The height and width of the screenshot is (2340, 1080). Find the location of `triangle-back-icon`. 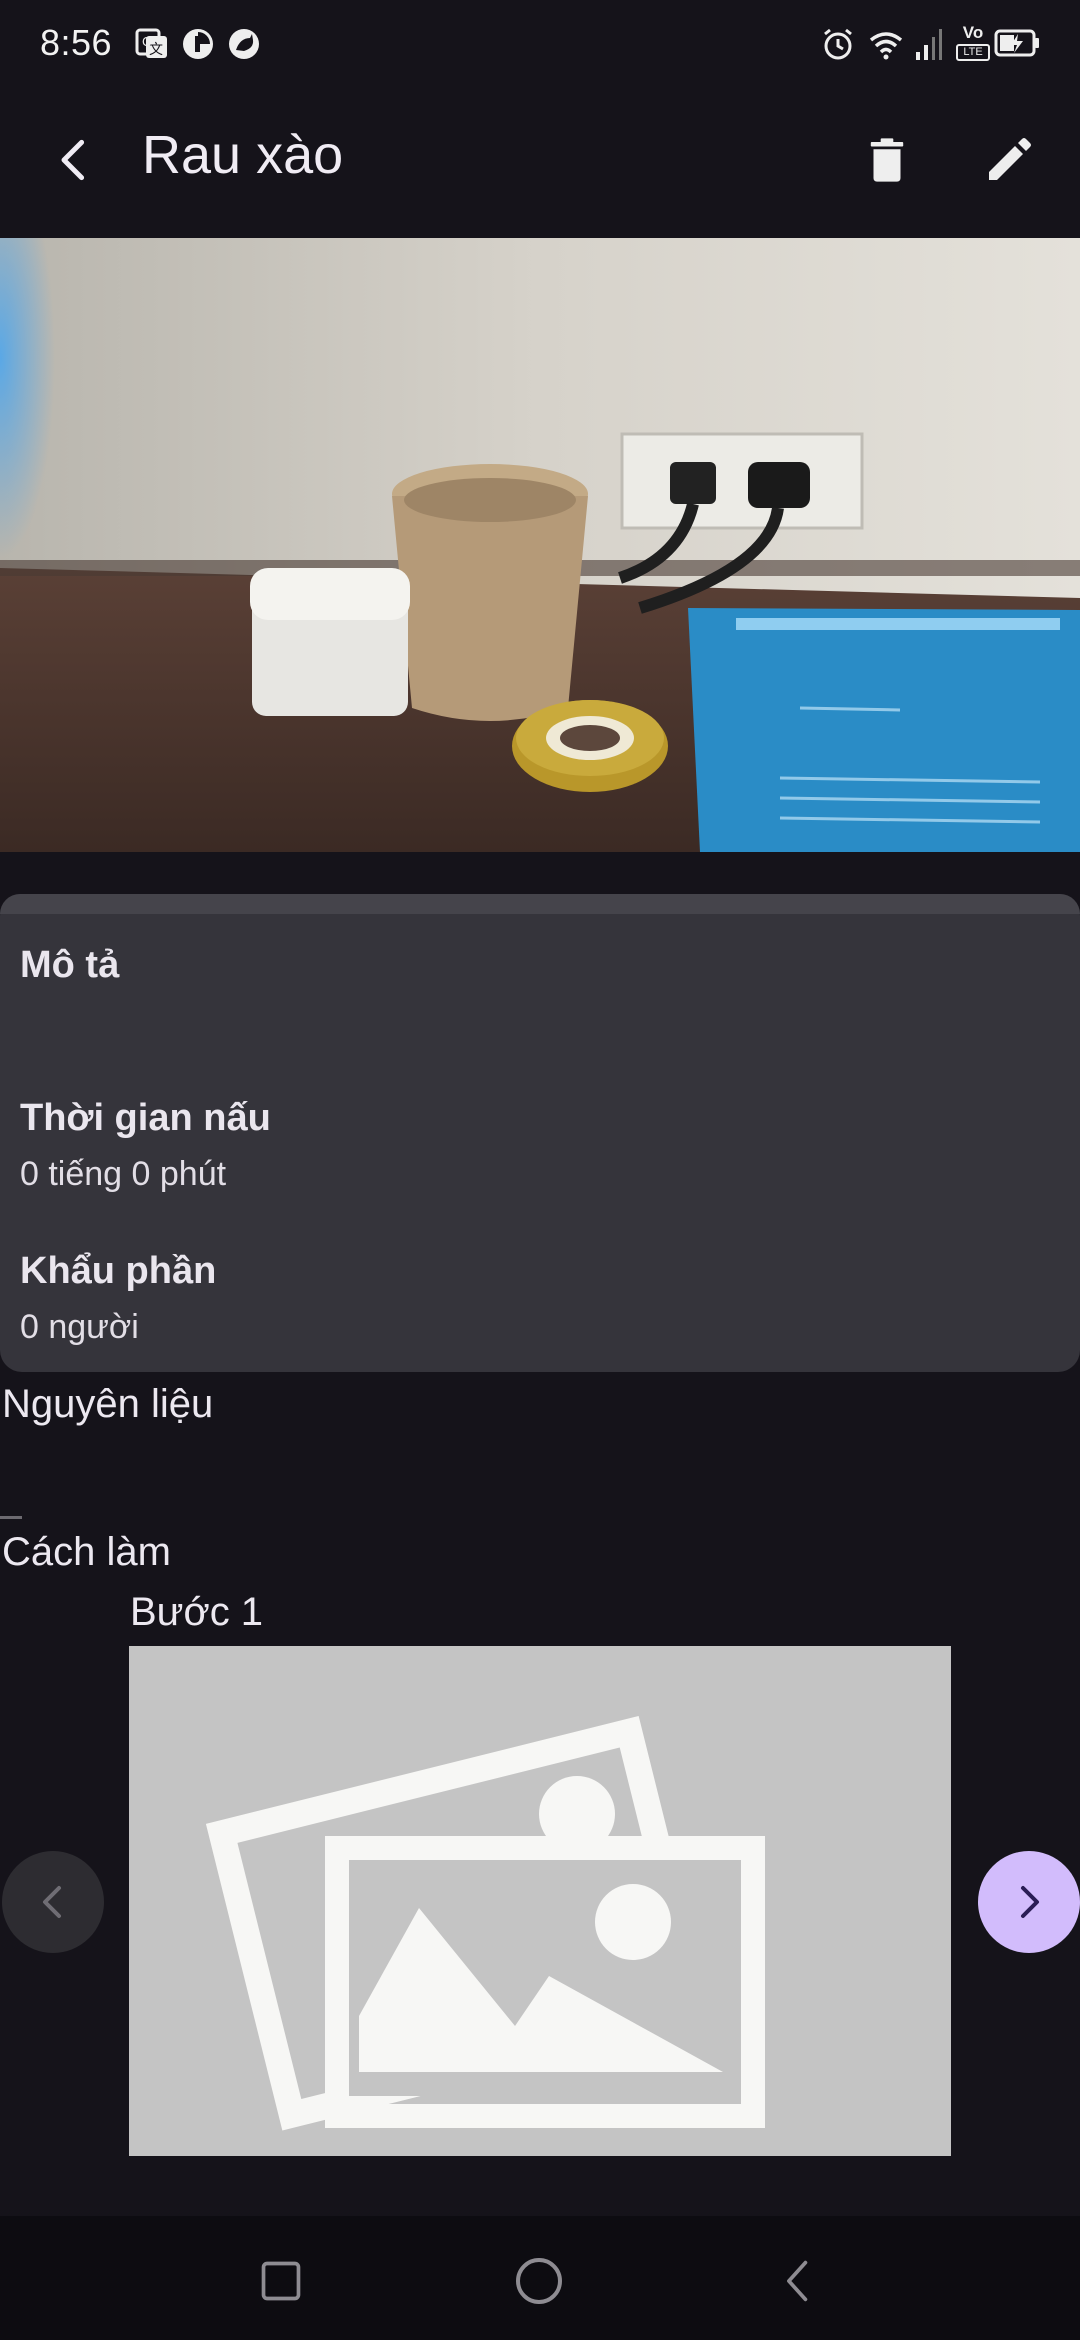

triangle-back-icon is located at coordinates (797, 2281).